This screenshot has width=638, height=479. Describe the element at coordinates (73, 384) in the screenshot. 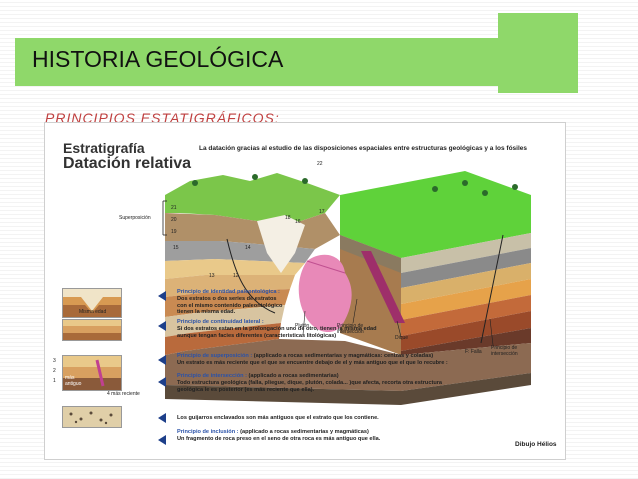

I see `label-antiguo: antiguo` at that location.